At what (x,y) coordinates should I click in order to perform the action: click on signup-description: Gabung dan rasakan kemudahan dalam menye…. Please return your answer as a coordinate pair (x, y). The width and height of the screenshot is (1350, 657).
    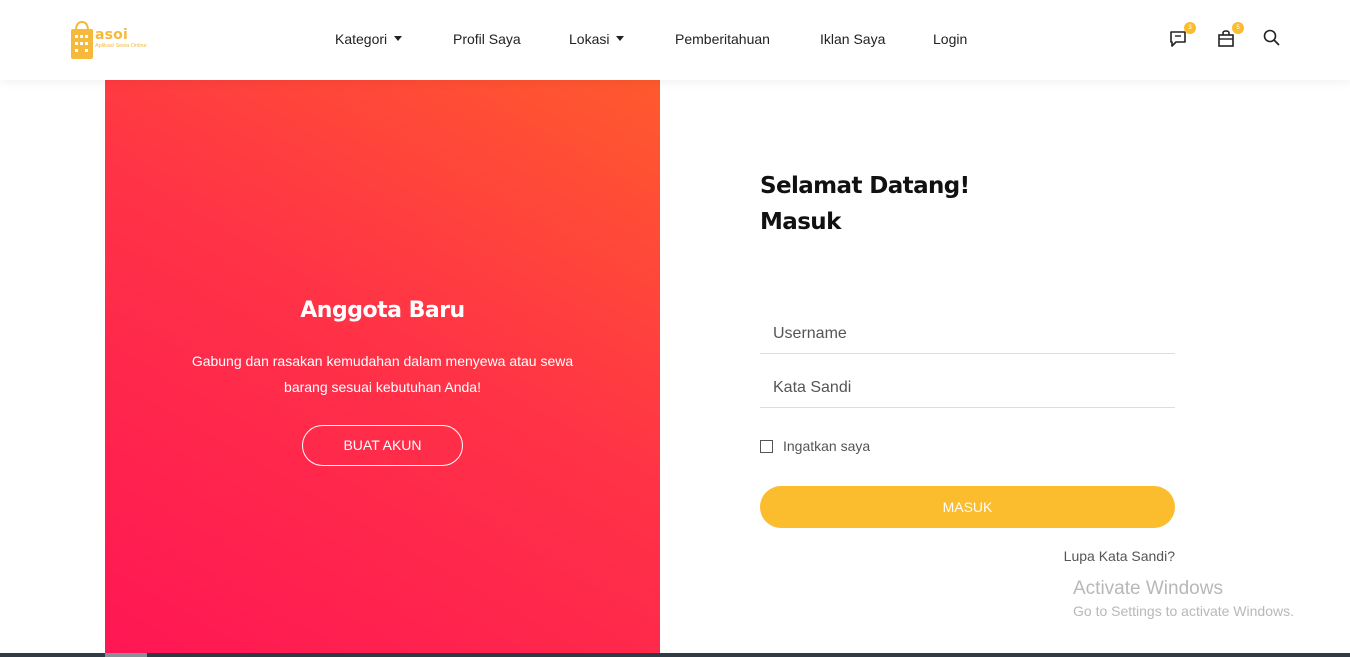
    Looking at the image, I should click on (382, 374).